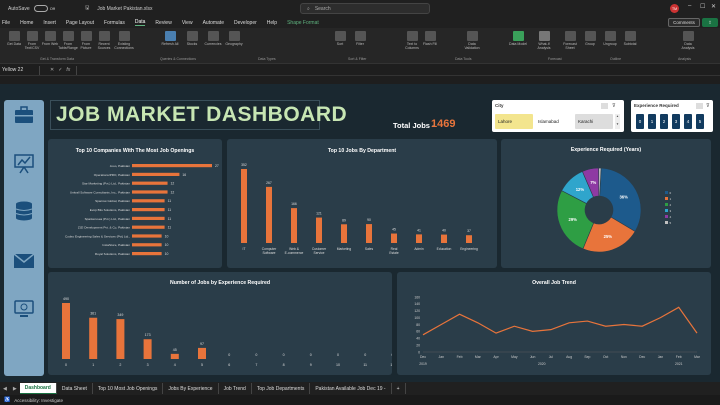  Describe the element at coordinates (80, 23) in the screenshot. I see `menu-page-layout: Page Layout` at that location.